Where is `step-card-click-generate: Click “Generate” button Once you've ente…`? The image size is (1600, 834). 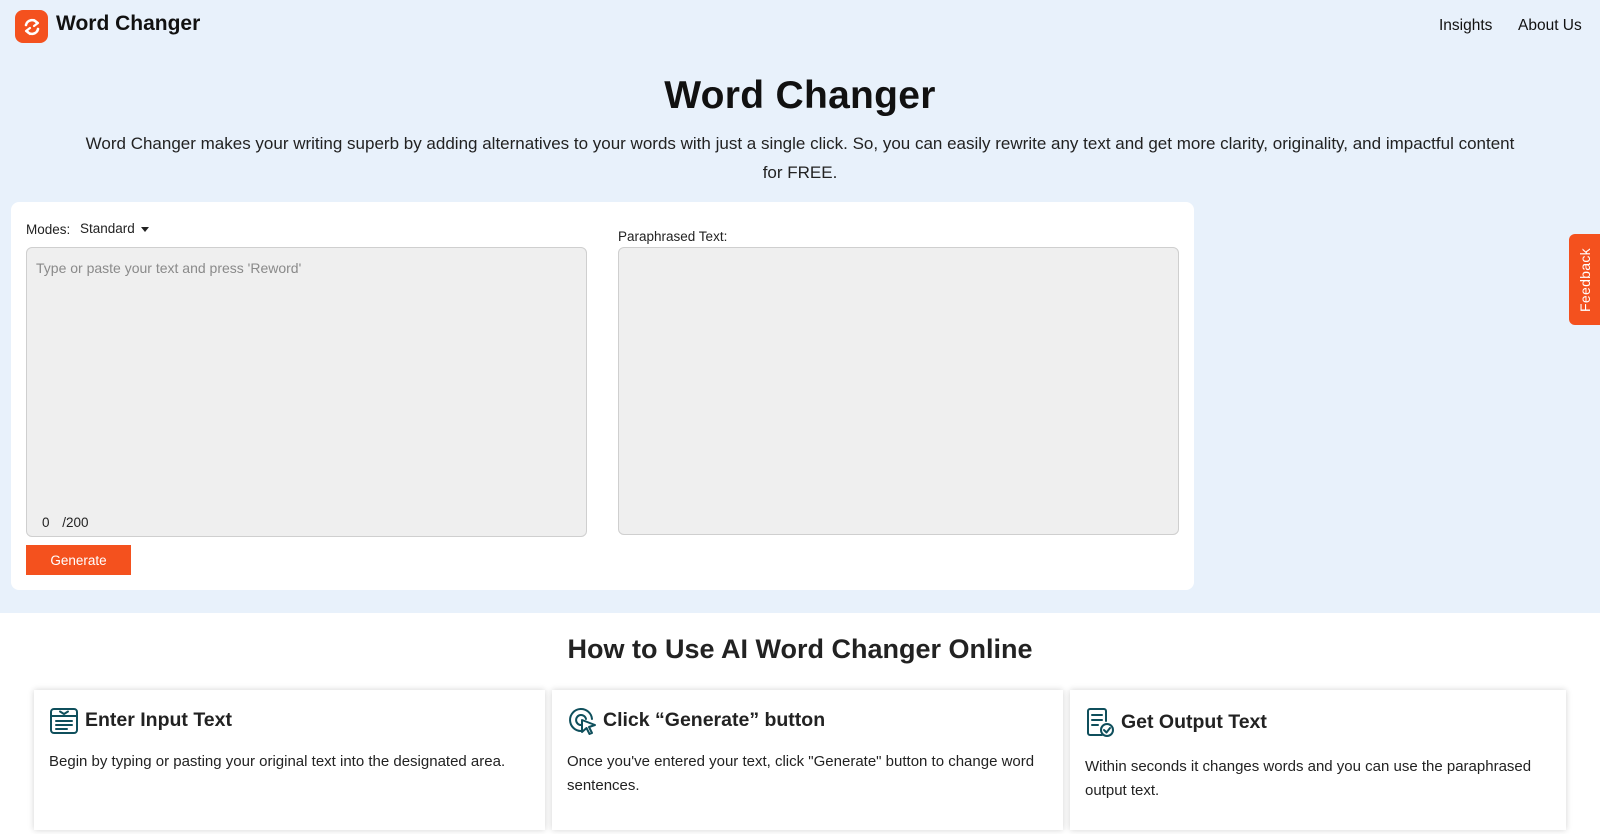 step-card-click-generate: Click “Generate” button Once you've ente… is located at coordinates (807, 760).